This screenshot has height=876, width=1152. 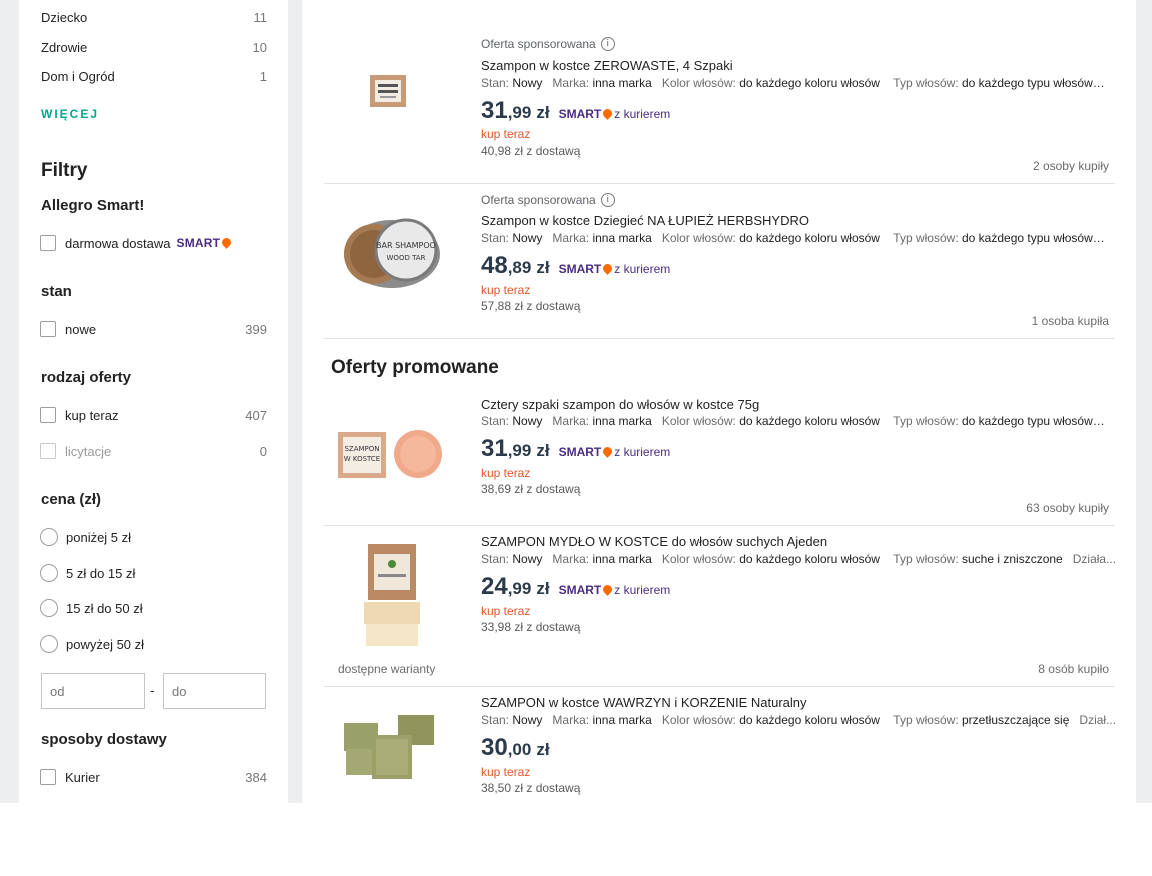 I want to click on price-from-input, so click(x=93, y=691).